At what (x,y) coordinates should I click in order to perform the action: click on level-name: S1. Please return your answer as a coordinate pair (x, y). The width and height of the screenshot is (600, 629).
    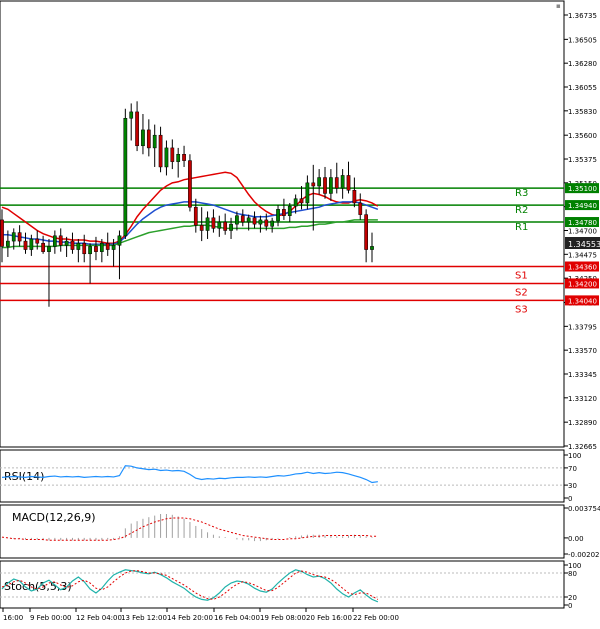
    Looking at the image, I should click on (521, 276).